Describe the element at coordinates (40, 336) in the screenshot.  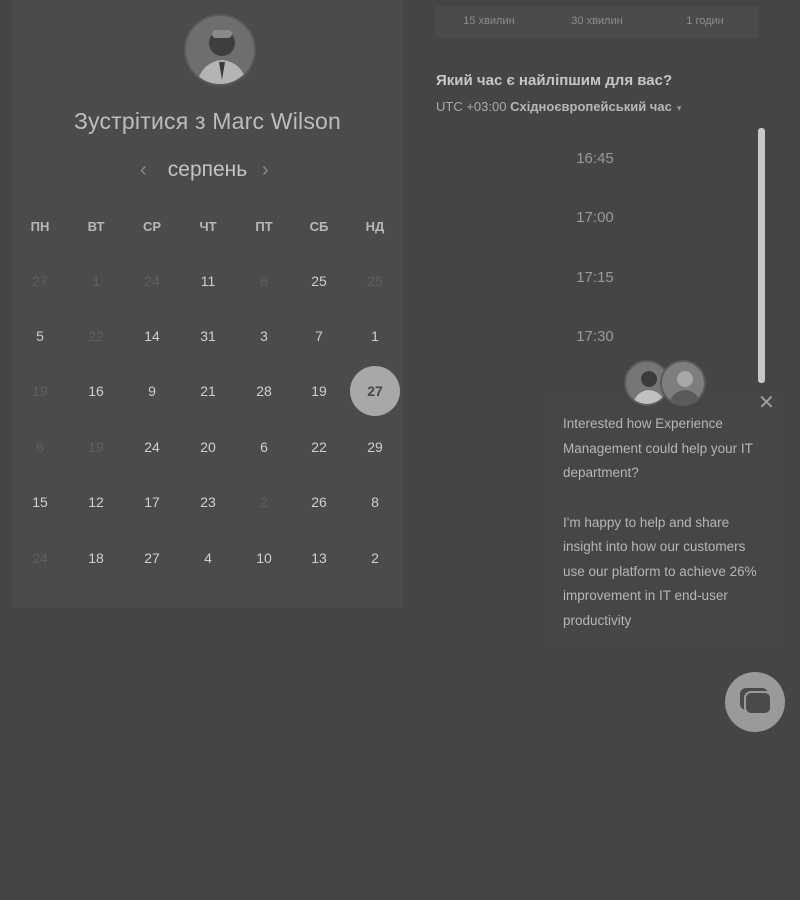
I see `calendar-day: 5` at that location.